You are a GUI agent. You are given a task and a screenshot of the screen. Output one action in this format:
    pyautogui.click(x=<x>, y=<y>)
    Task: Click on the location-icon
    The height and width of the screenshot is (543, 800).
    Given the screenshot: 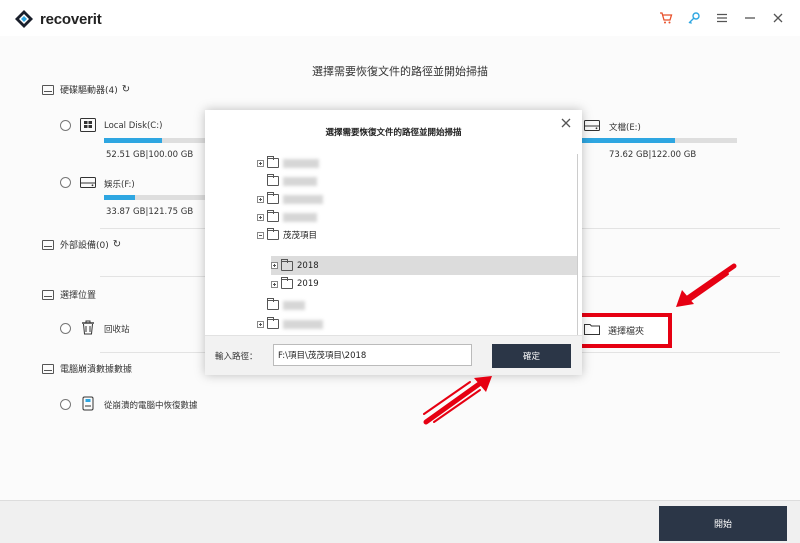 What is the action you would take?
    pyautogui.click(x=48, y=294)
    